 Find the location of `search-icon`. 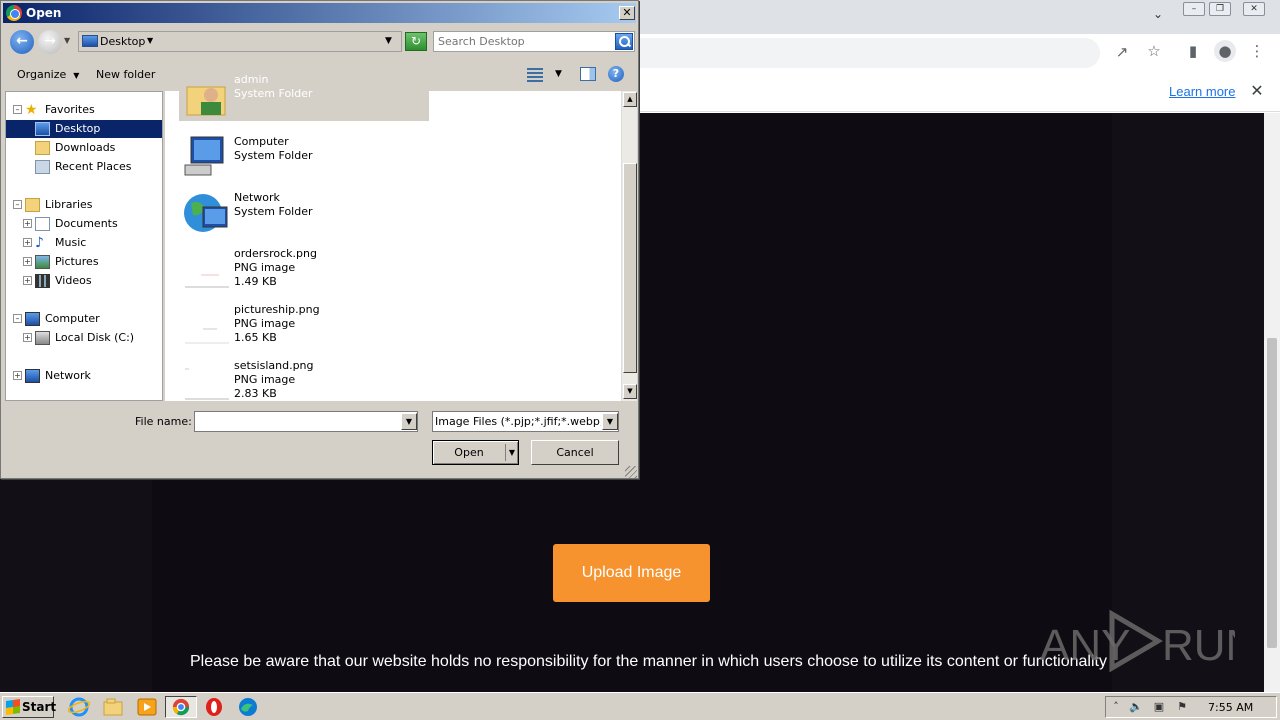

search-icon is located at coordinates (624, 41).